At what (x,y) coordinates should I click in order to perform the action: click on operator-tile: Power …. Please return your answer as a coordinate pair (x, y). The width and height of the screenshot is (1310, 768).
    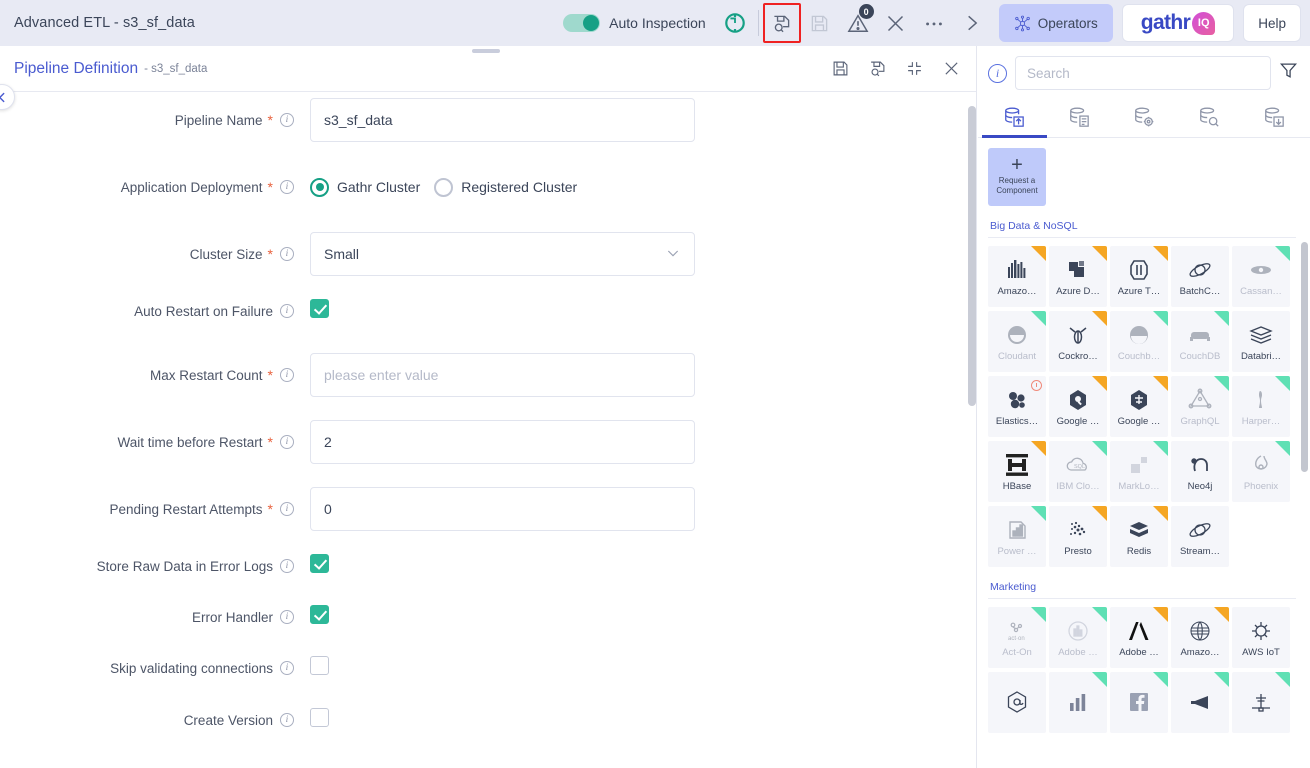
    Looking at the image, I should click on (1017, 536).